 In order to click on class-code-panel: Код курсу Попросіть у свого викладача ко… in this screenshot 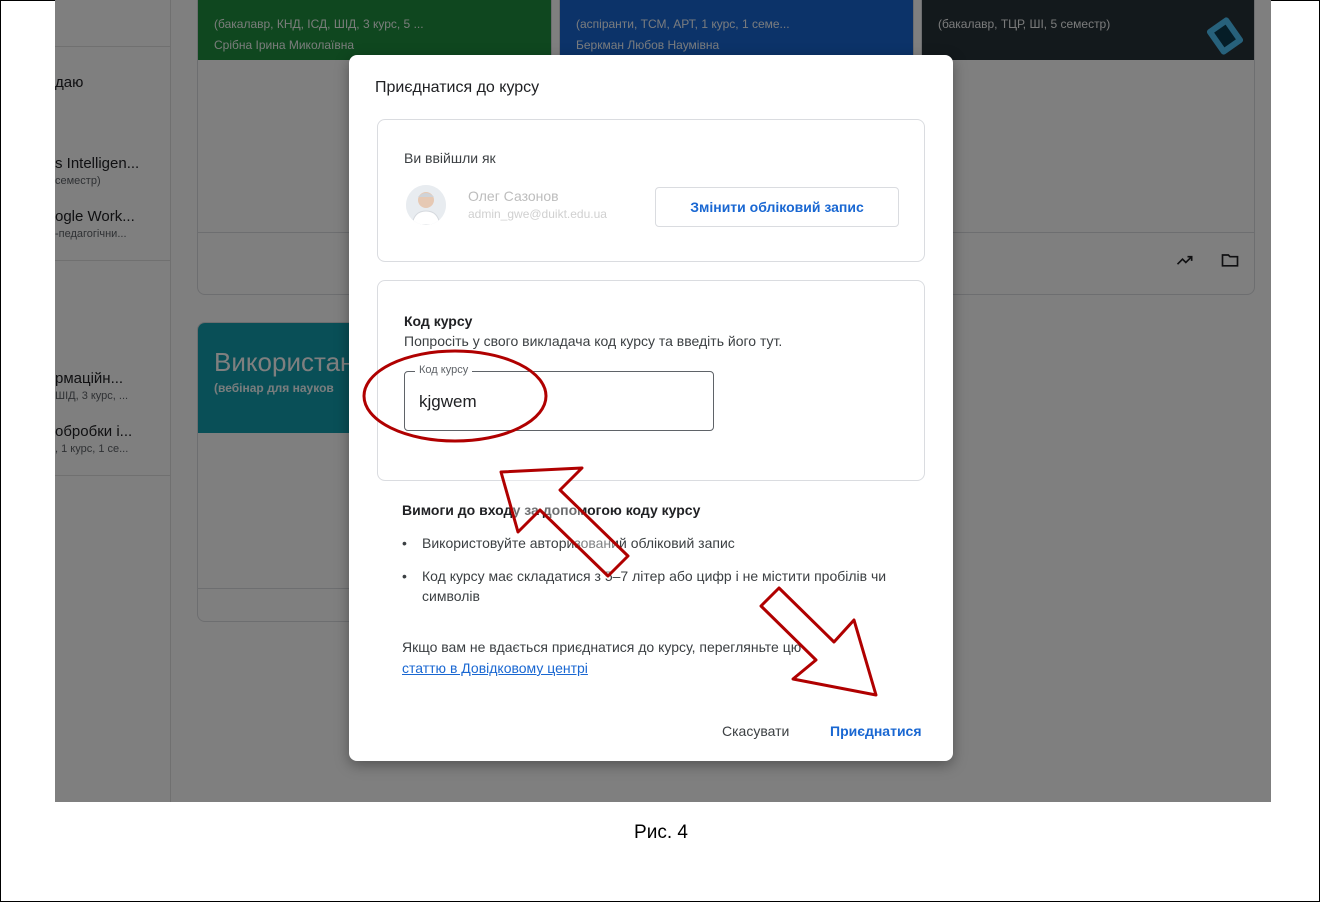, I will do `click(651, 380)`.